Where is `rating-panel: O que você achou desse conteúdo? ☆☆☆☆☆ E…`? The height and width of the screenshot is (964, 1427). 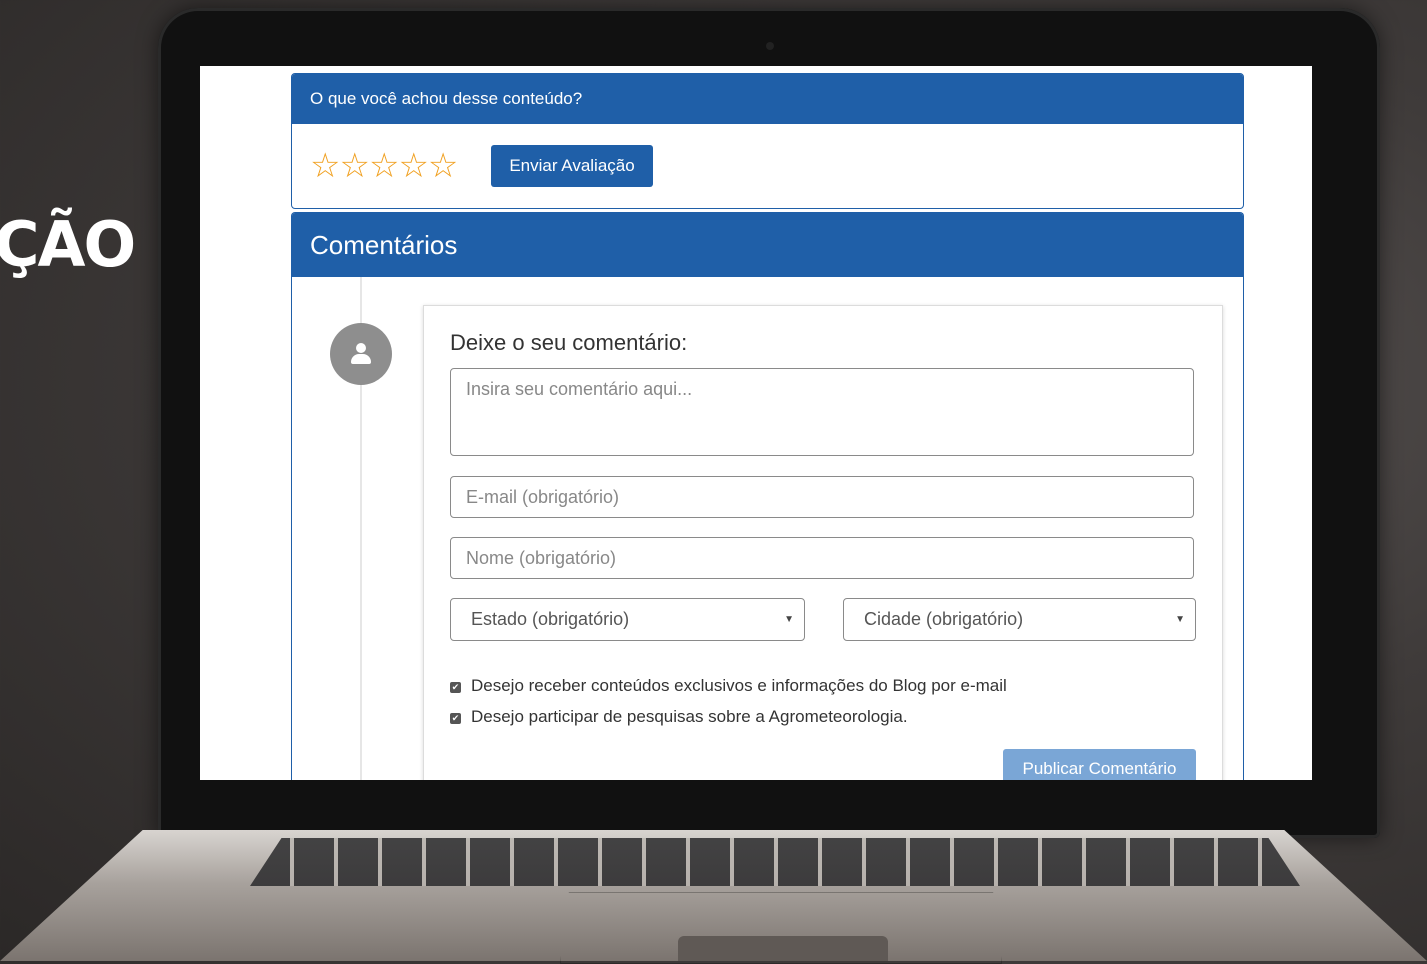
rating-panel: O que você achou desse conteúdo? ☆☆☆☆☆ E… is located at coordinates (767, 141).